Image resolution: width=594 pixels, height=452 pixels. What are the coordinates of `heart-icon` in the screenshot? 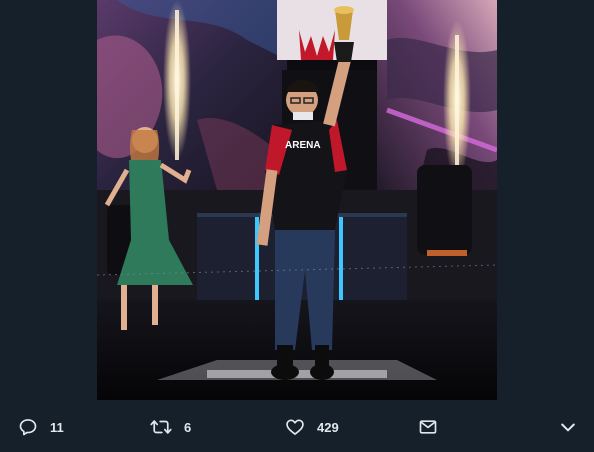 It's located at (295, 427).